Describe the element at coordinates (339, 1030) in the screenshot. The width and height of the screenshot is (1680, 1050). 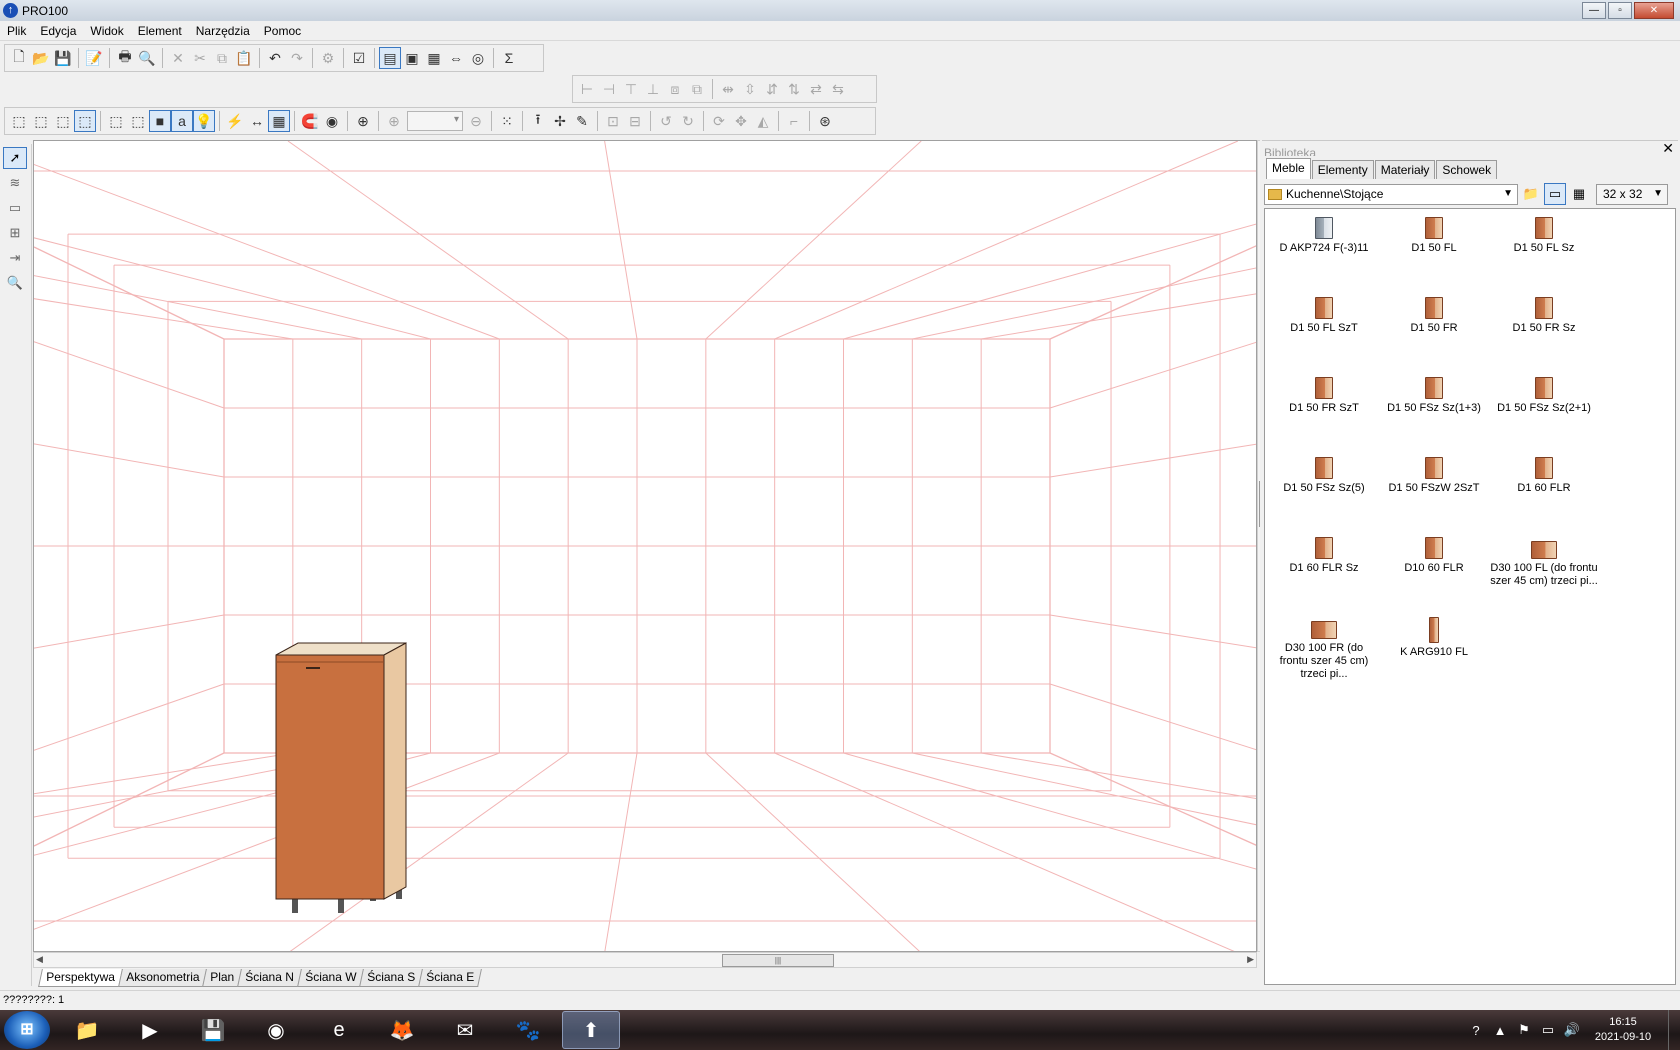
I see `taskbar-internet-explorer-icon: e` at that location.